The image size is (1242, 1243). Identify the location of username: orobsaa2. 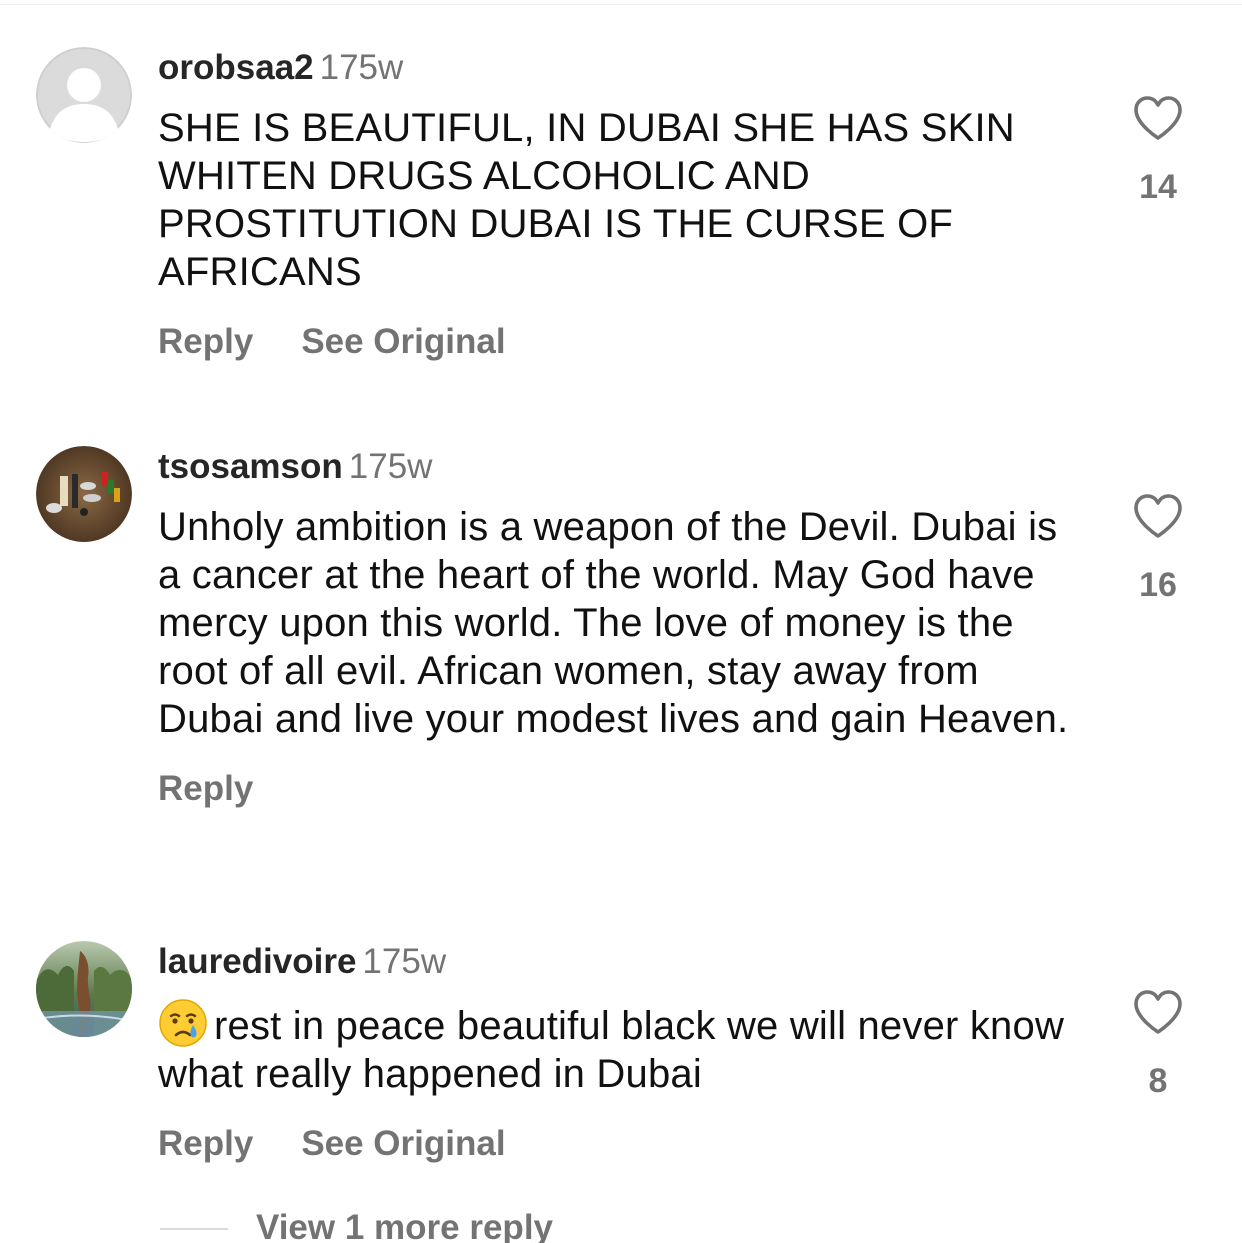
(236, 67).